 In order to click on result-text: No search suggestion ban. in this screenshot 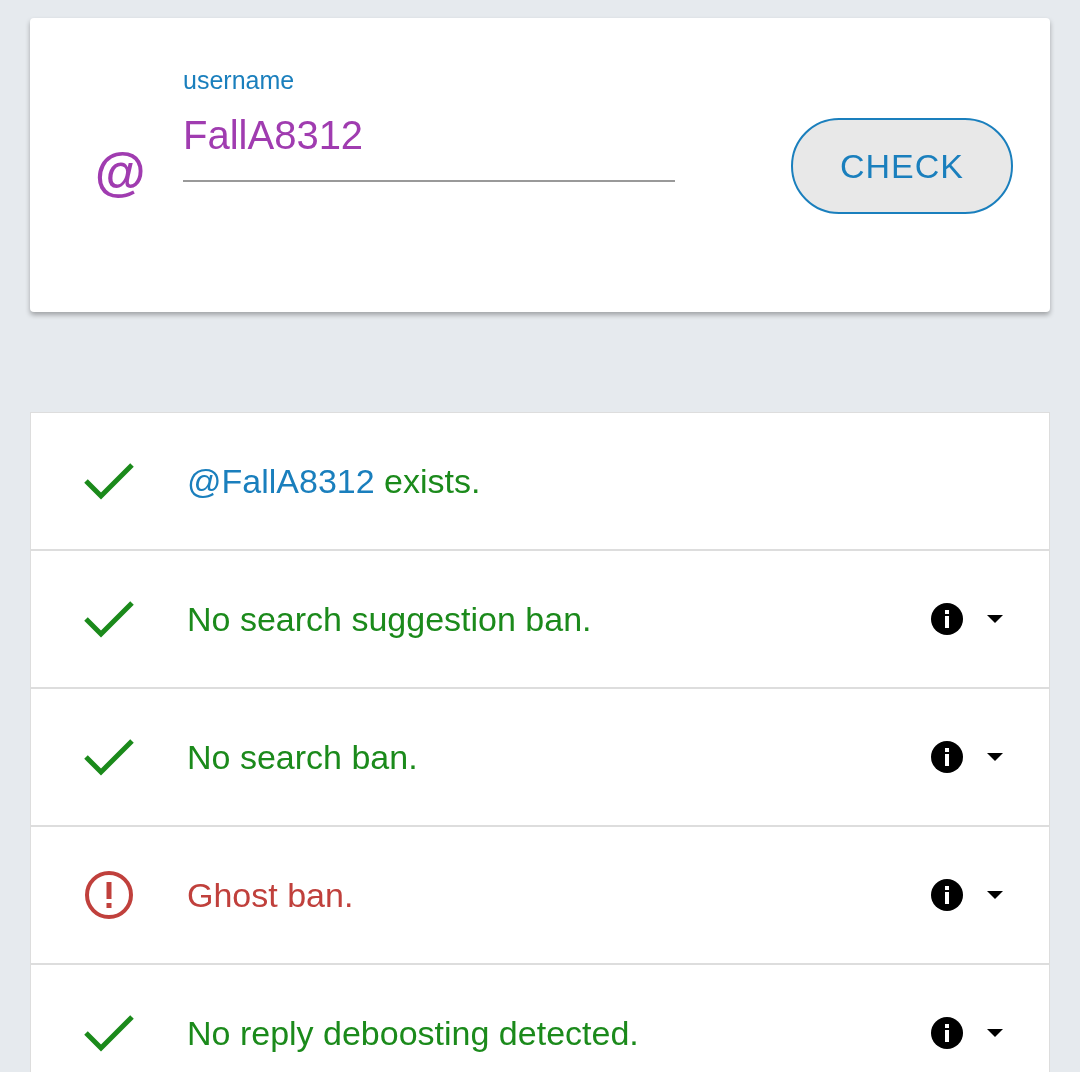, I will do `click(390, 619)`.